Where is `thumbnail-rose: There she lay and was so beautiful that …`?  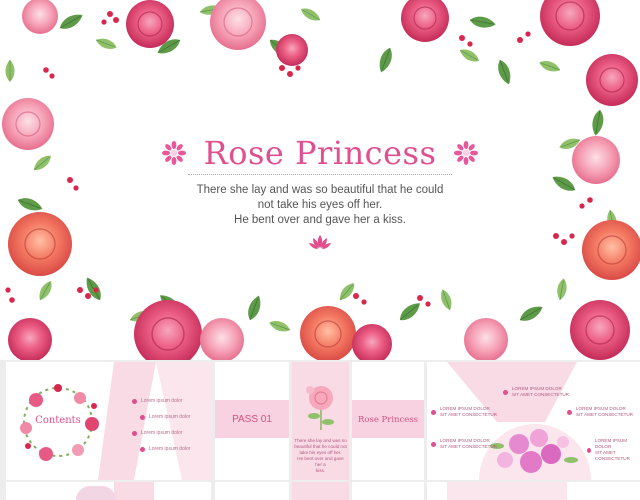 thumbnail-rose: There she lay and was so beautiful that … is located at coordinates (320, 421).